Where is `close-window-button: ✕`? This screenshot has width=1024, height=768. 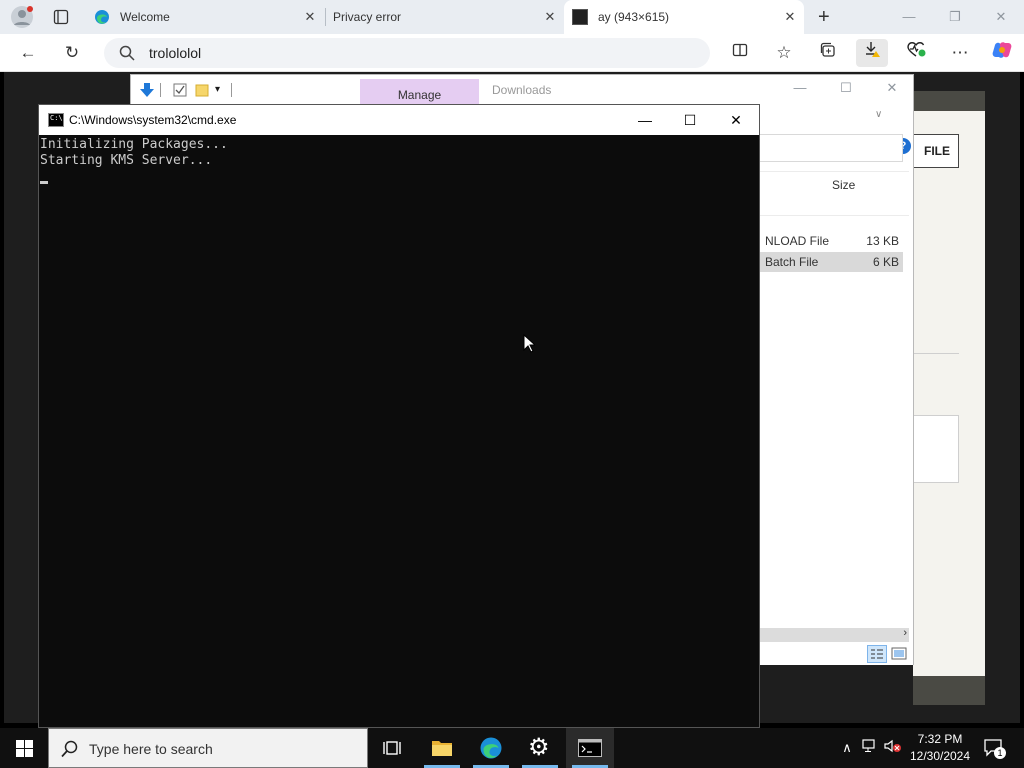 close-window-button: ✕ is located at coordinates (1001, 17).